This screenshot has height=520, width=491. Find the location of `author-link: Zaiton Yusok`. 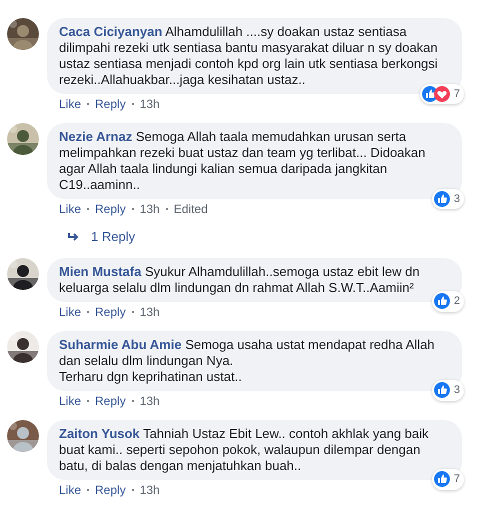

author-link: Zaiton Yusok is located at coordinates (99, 433).